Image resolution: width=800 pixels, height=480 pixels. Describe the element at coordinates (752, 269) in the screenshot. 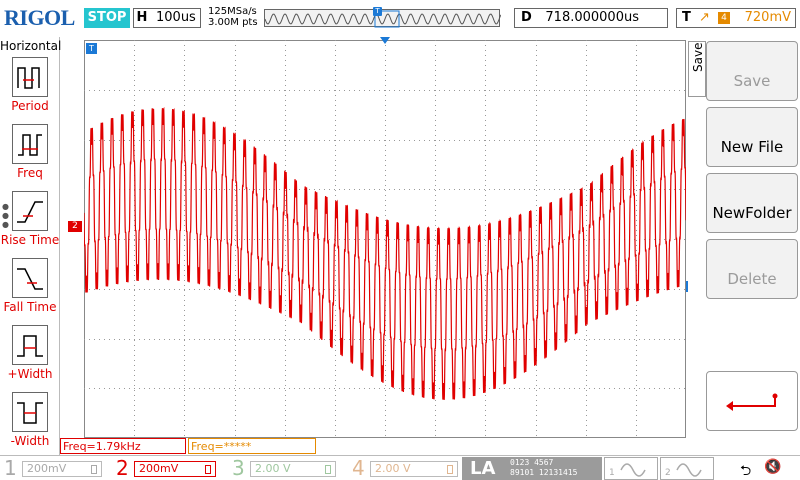

I see `delete-button: Delete` at that location.